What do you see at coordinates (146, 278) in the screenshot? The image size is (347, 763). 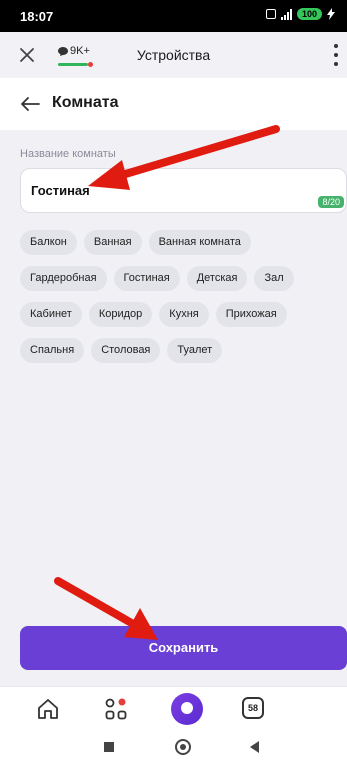 I see `chip-living-room: Гостиная` at bounding box center [146, 278].